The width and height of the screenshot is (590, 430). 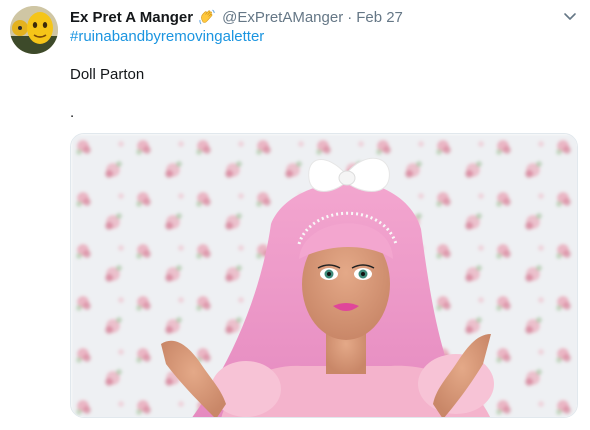 I want to click on tweet-header: Ex Pret A Manger @ExPretAManger · Feb 27, so click(x=236, y=17).